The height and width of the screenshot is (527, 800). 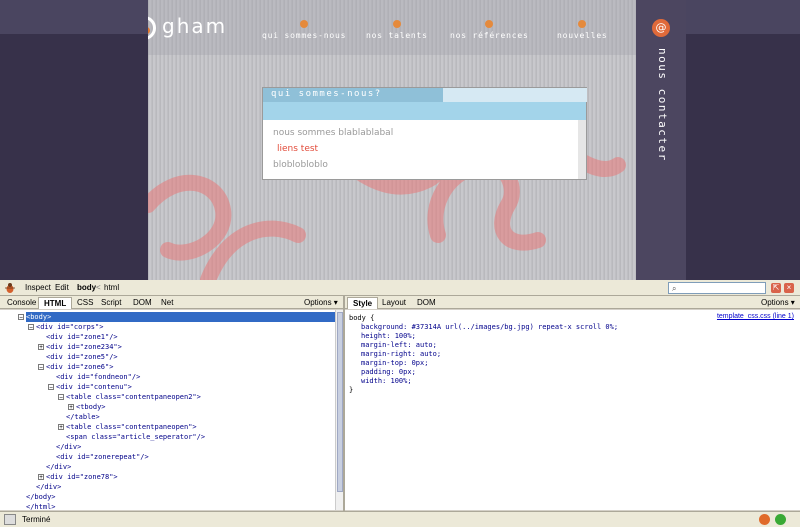 What do you see at coordinates (36, 519) in the screenshot?
I see `status-text: Terminé` at bounding box center [36, 519].